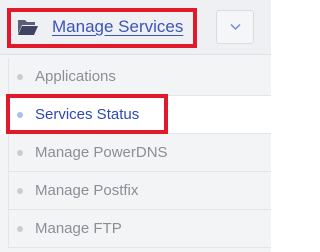 Image resolution: width=320 pixels, height=252 pixels. I want to click on menu-item-manage-ftp: Manage FTP, so click(135, 229).